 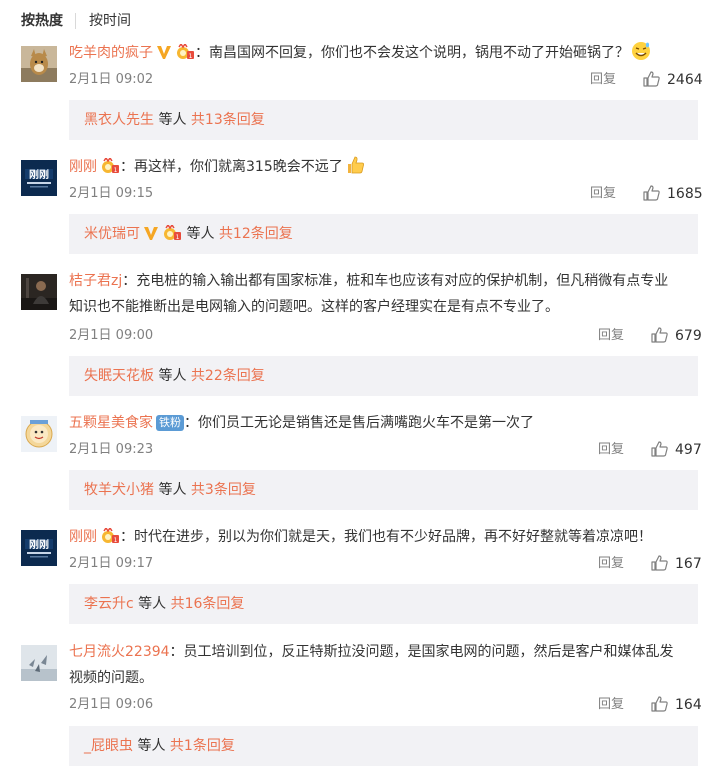 What do you see at coordinates (685, 80) in the screenshot?
I see `like-count: 2464` at bounding box center [685, 80].